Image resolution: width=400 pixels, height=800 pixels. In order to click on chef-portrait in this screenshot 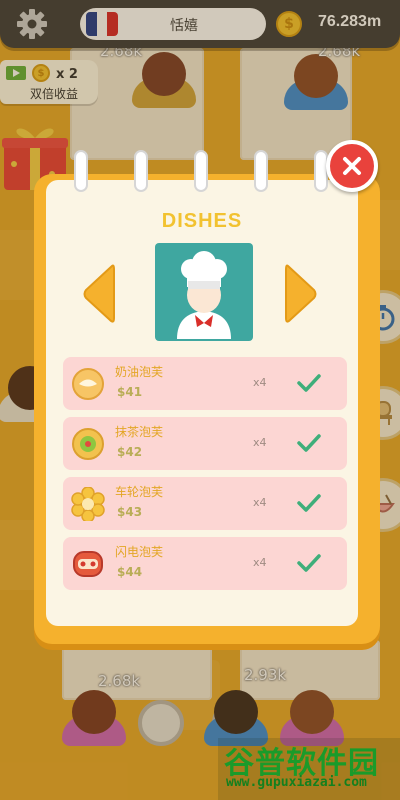, I will do `click(204, 292)`.